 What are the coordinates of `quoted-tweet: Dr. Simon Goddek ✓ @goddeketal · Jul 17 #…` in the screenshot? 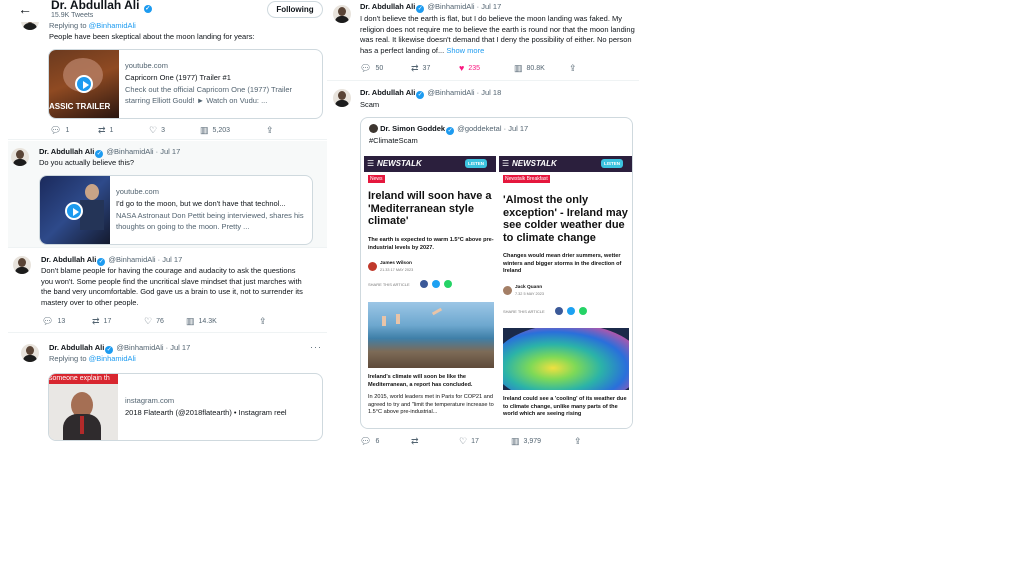 It's located at (496, 273).